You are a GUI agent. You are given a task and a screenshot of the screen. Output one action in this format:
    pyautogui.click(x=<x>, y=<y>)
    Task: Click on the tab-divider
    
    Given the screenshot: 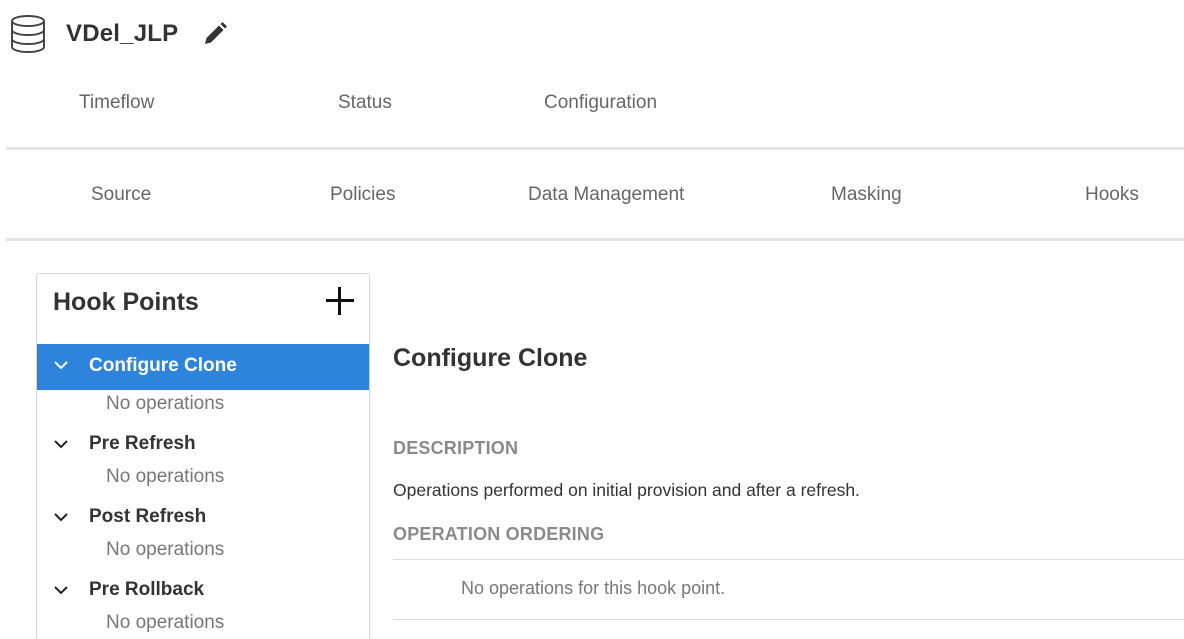 What is the action you would take?
    pyautogui.click(x=595, y=148)
    